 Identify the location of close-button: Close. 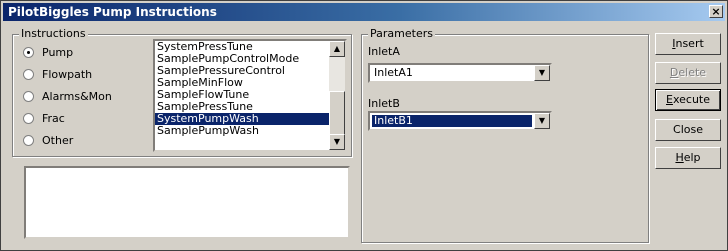
(688, 130).